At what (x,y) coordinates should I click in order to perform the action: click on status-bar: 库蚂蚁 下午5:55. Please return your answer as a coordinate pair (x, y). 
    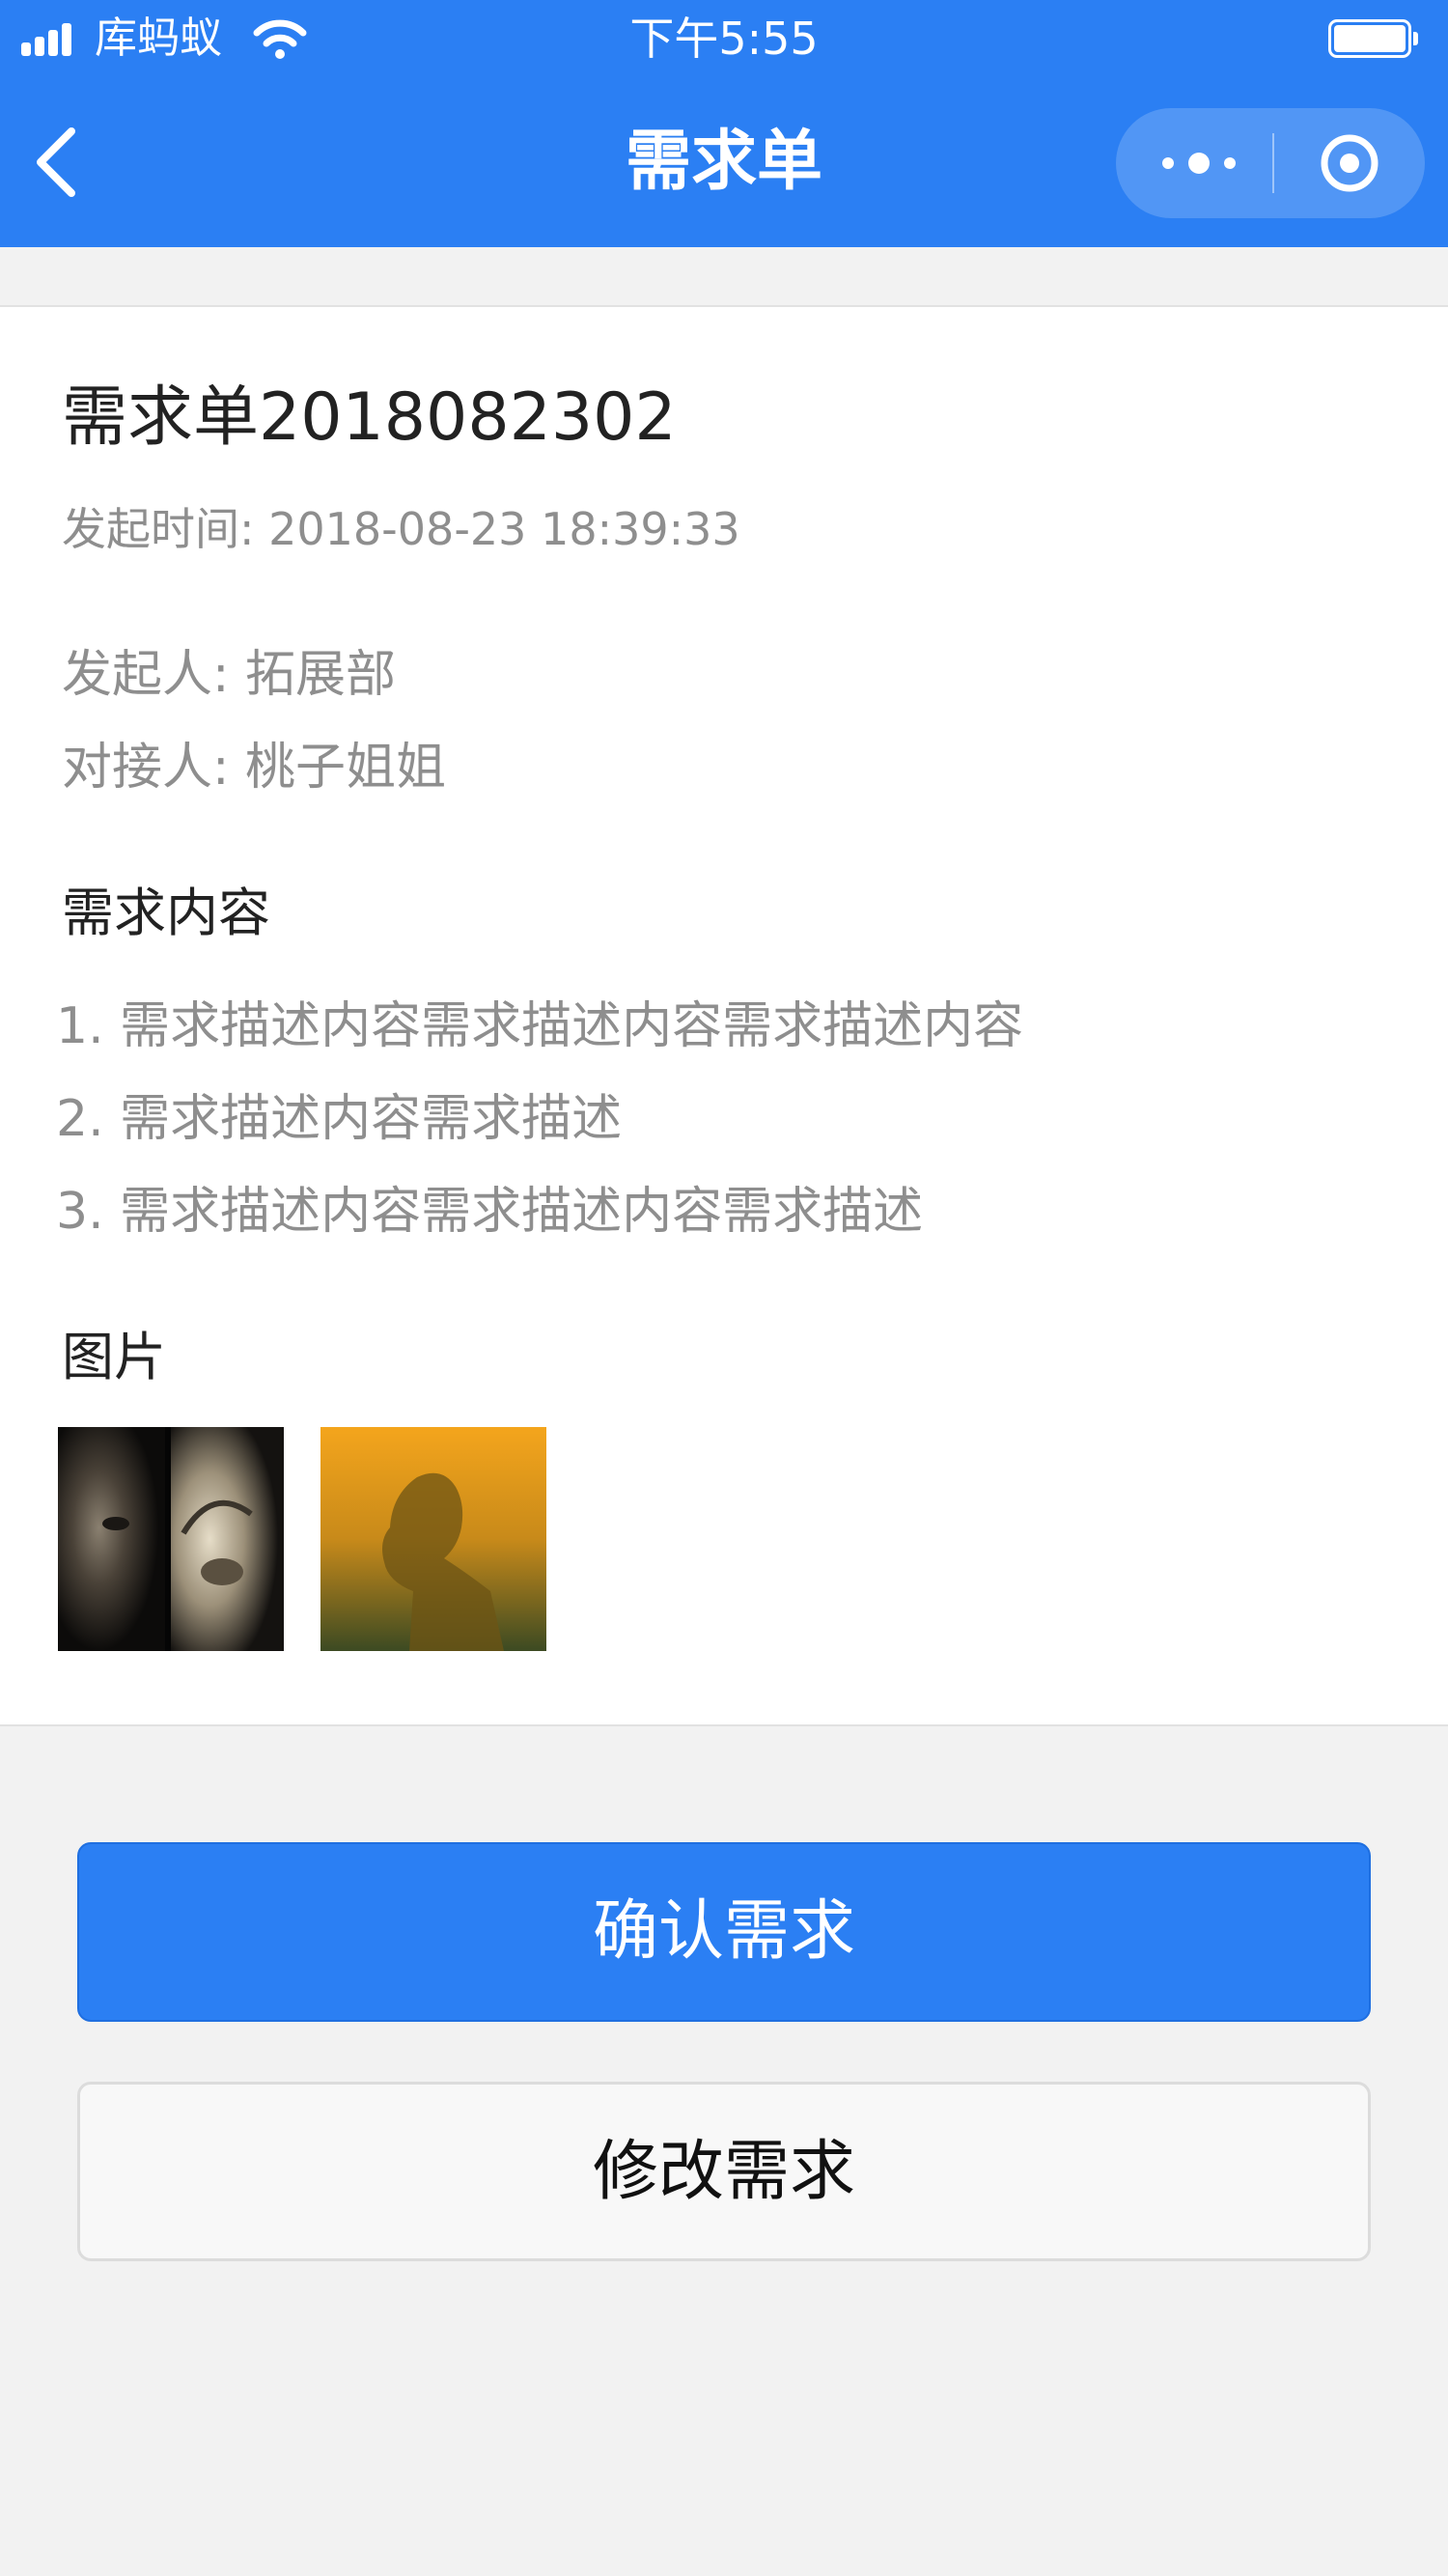
    Looking at the image, I should click on (724, 39).